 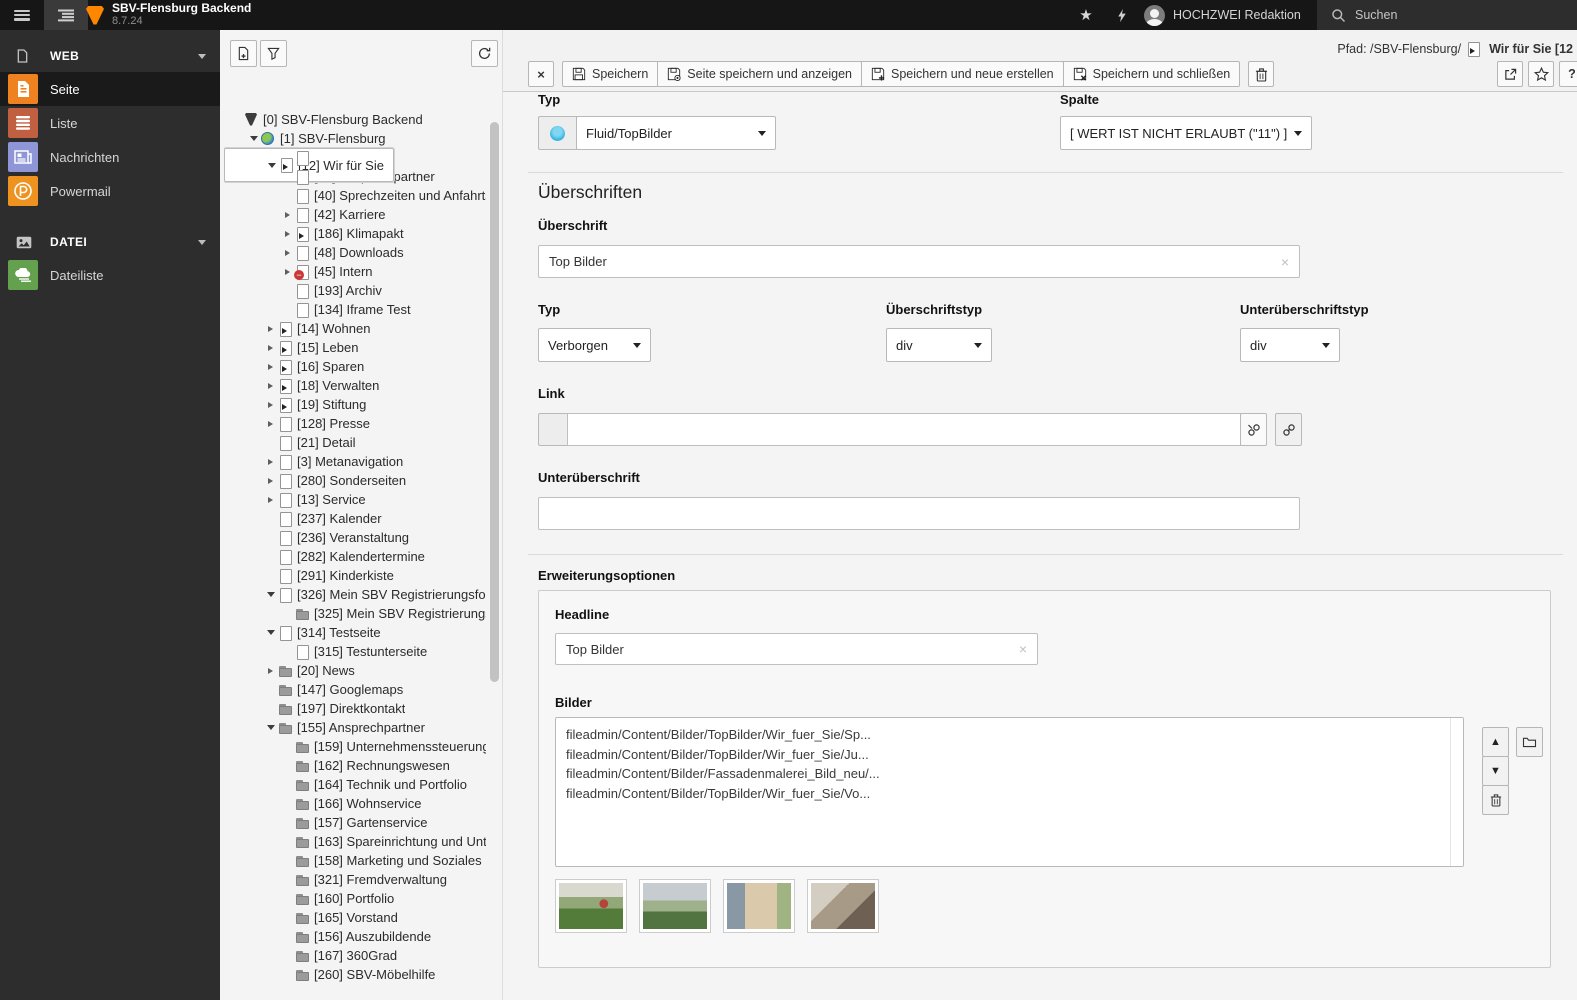 I want to click on save-and-close-button: Speichern und schließen, so click(x=1151, y=74).